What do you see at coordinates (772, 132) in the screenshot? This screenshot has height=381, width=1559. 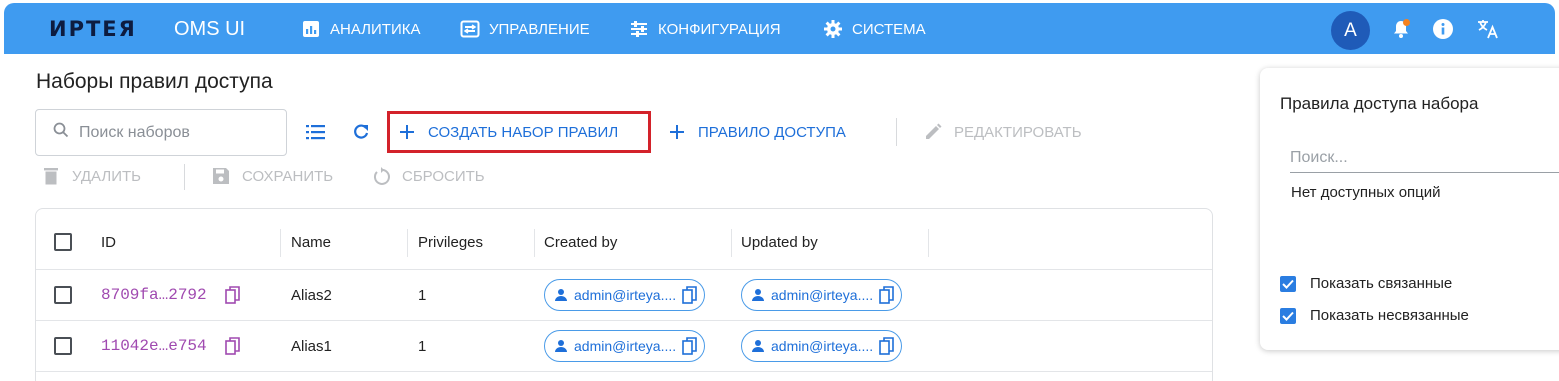 I see `access-rule-label: ПРАВИЛО ДОСТУПА` at bounding box center [772, 132].